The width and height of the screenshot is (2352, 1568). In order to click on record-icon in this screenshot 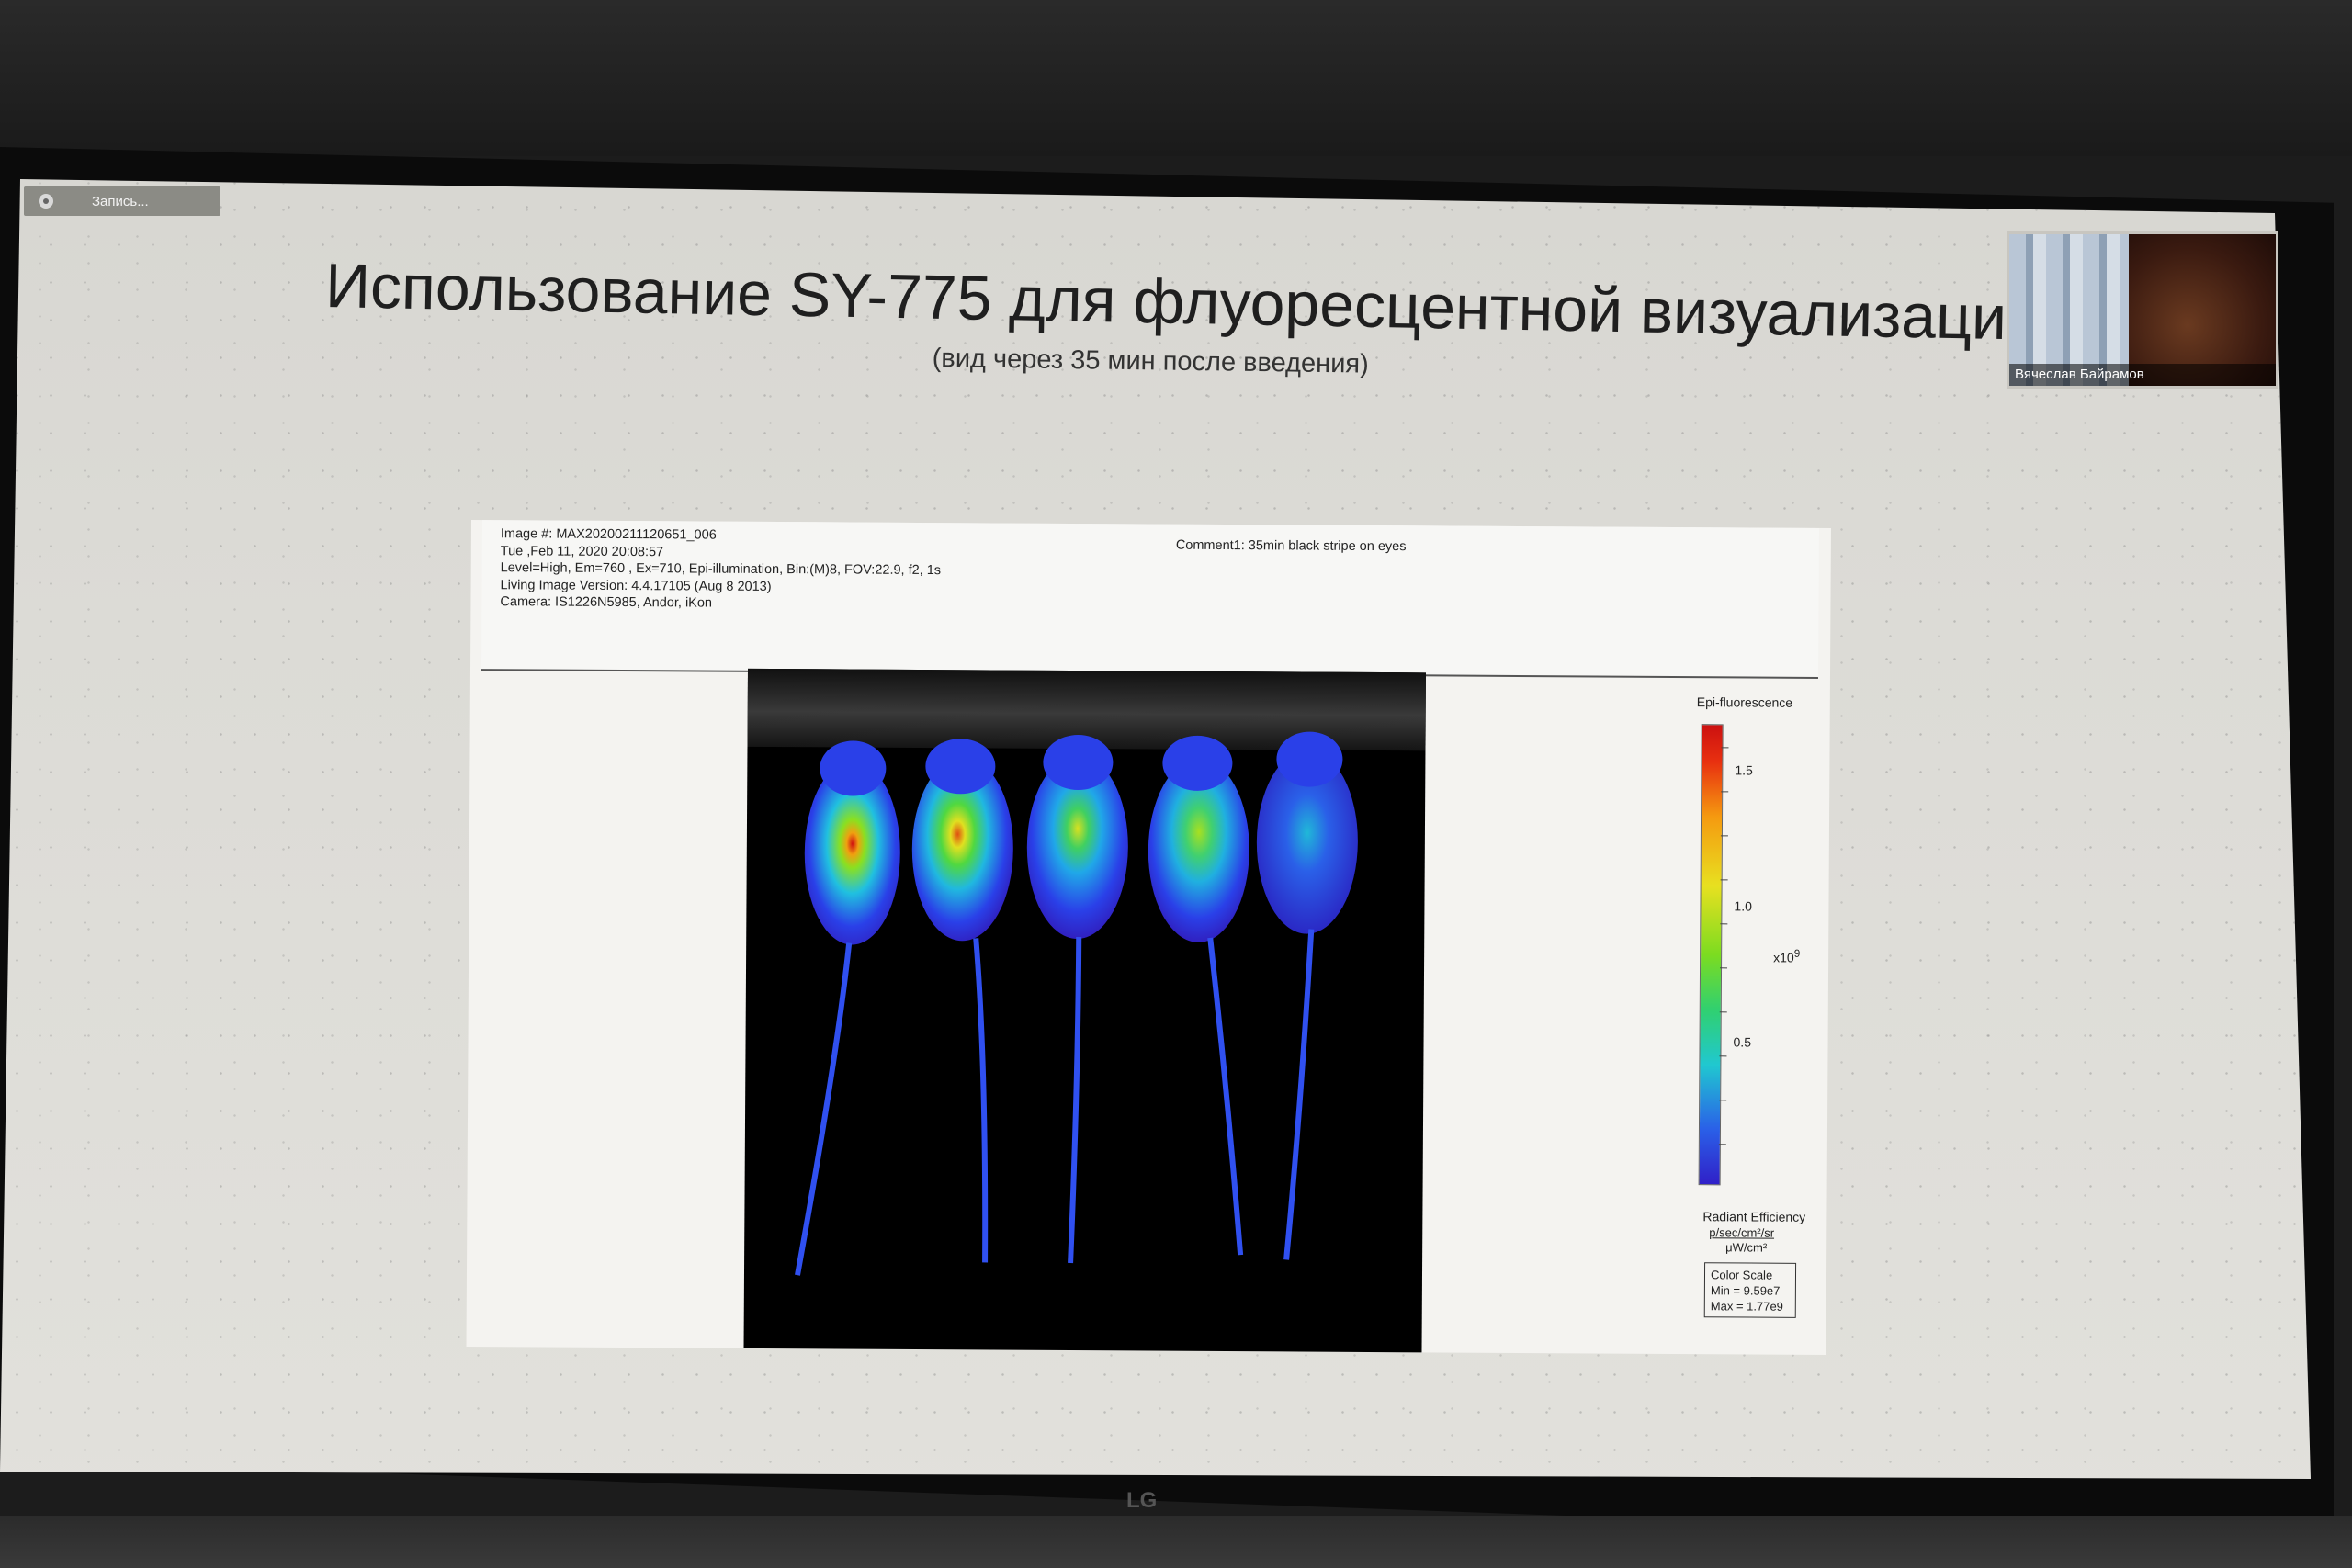, I will do `click(46, 201)`.